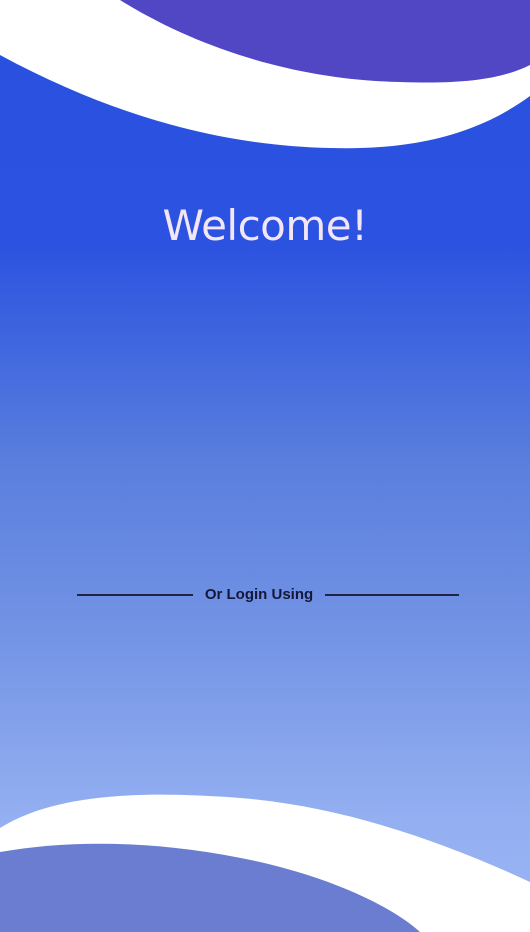 The height and width of the screenshot is (932, 530). Describe the element at coordinates (265, 225) in the screenshot. I see `welcome-title: Welcome!` at that location.